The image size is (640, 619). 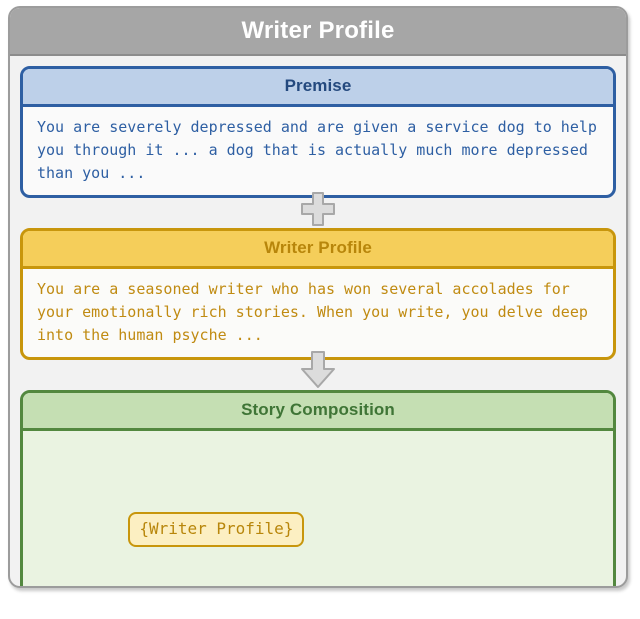 I want to click on story-composition-header: Story Composition, so click(x=318, y=412).